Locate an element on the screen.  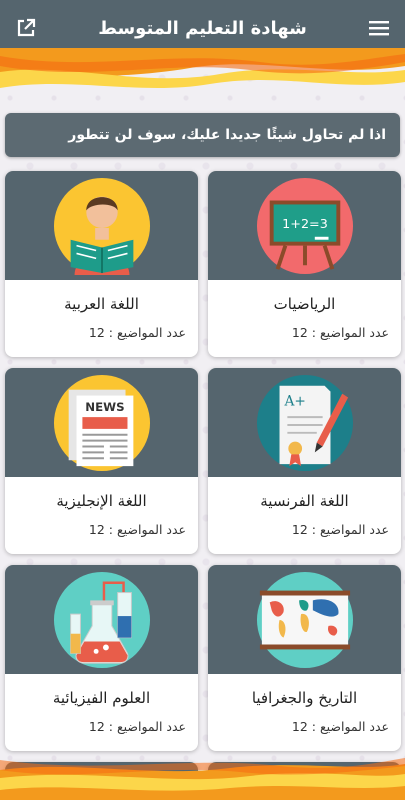
svg-text: 1+2=3 is located at coordinates (305, 223).